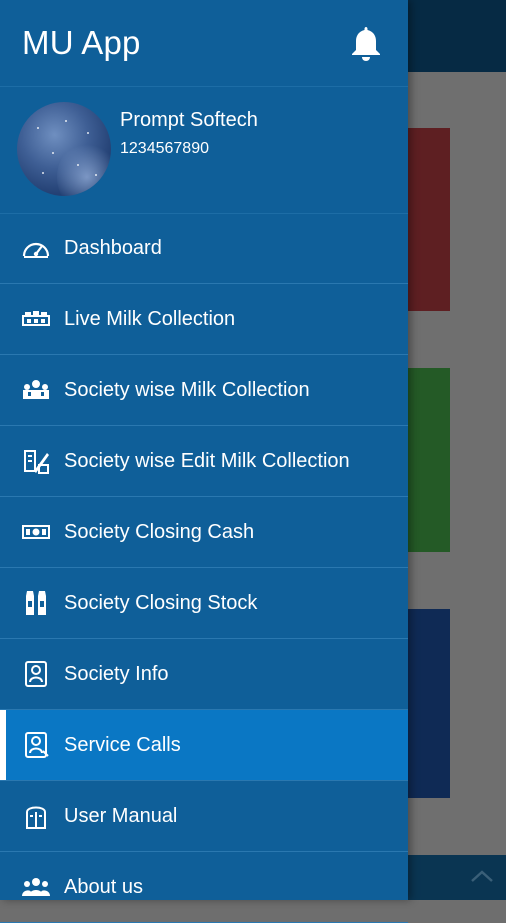  Describe the element at coordinates (103, 886) in the screenshot. I see `menu-label: About us` at that location.